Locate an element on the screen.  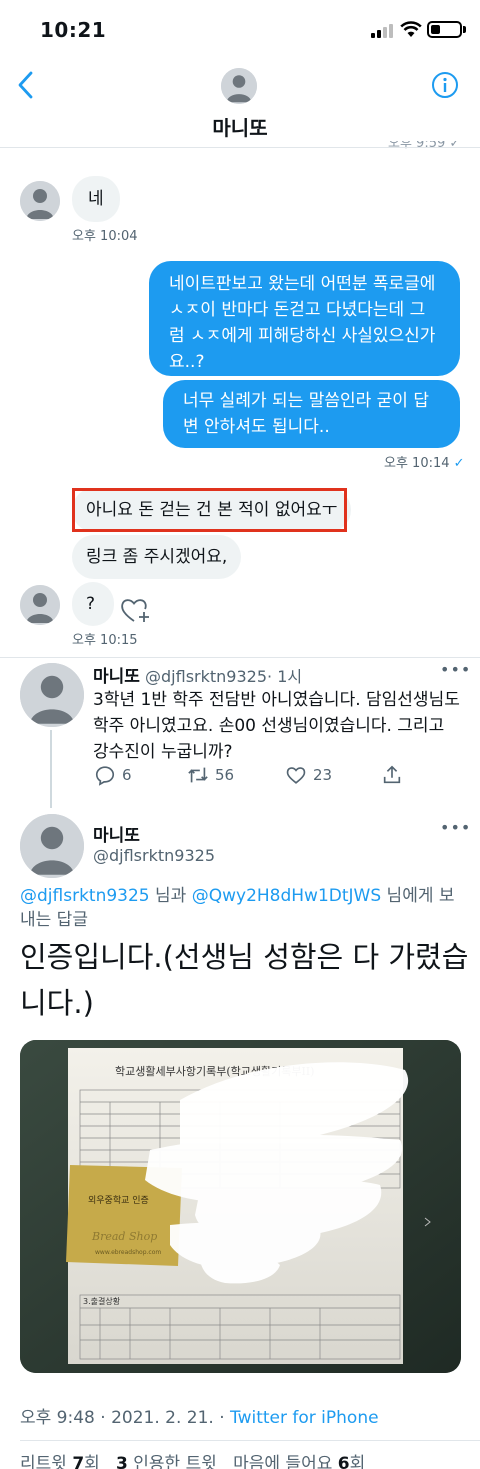
share-button is located at coordinates (395, 775).